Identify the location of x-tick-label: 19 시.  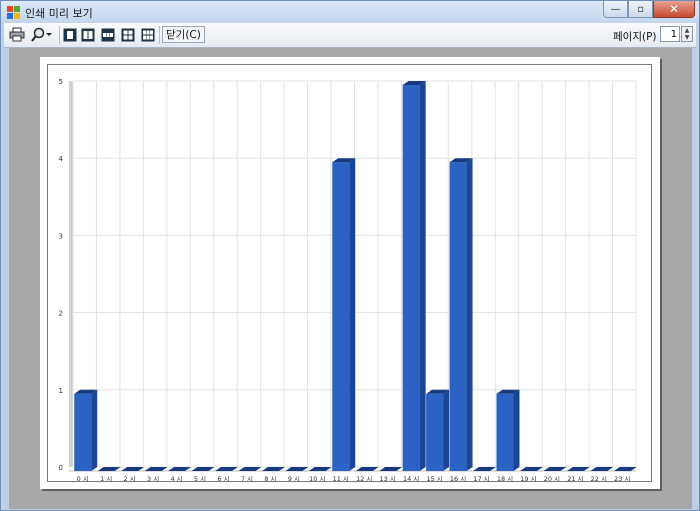
(528, 479).